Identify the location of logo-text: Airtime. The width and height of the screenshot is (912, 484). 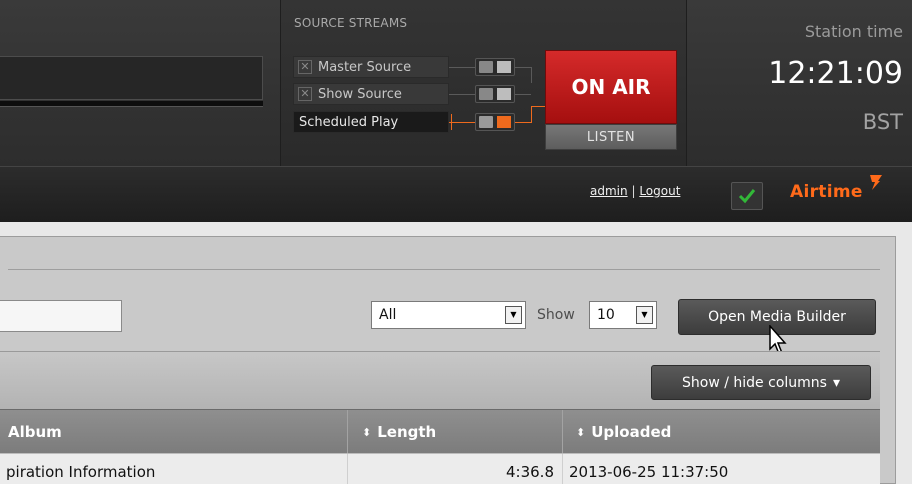
(826, 192).